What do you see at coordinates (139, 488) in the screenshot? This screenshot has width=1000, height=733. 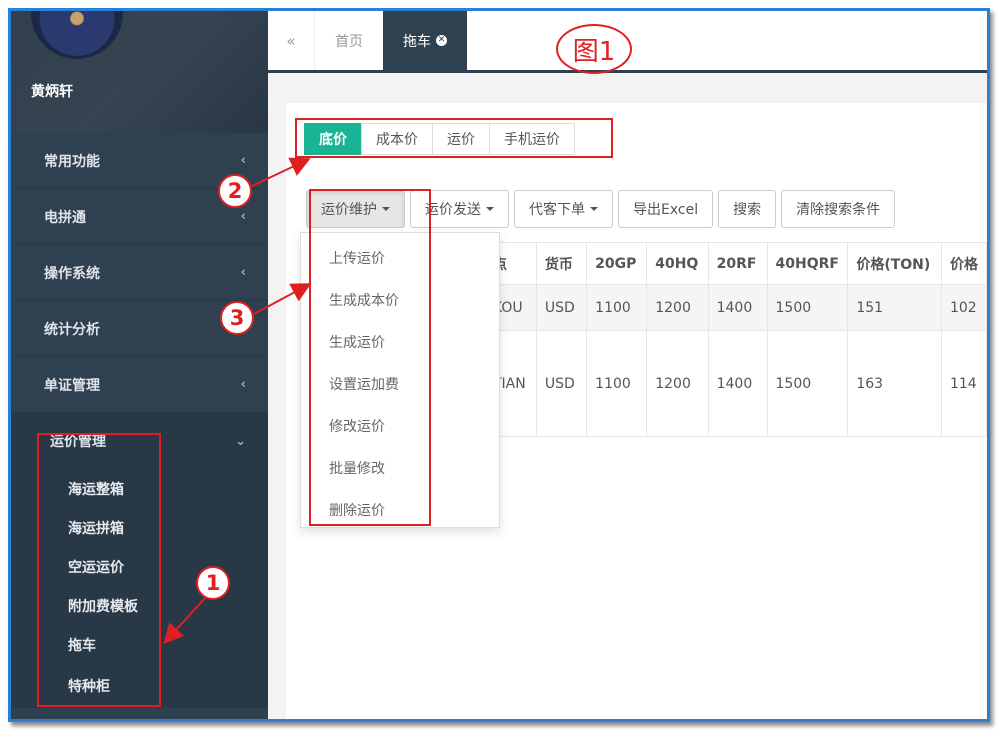 I see `submenu-item-sea-fcl: 海运整箱` at bounding box center [139, 488].